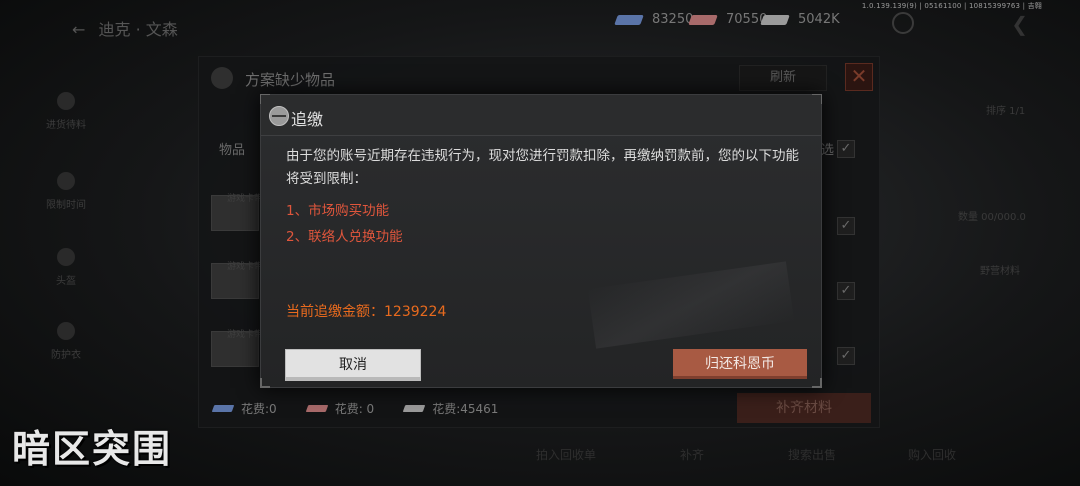 The height and width of the screenshot is (486, 1080). Describe the element at coordinates (66, 181) in the screenshot. I see `clock-icon` at that location.